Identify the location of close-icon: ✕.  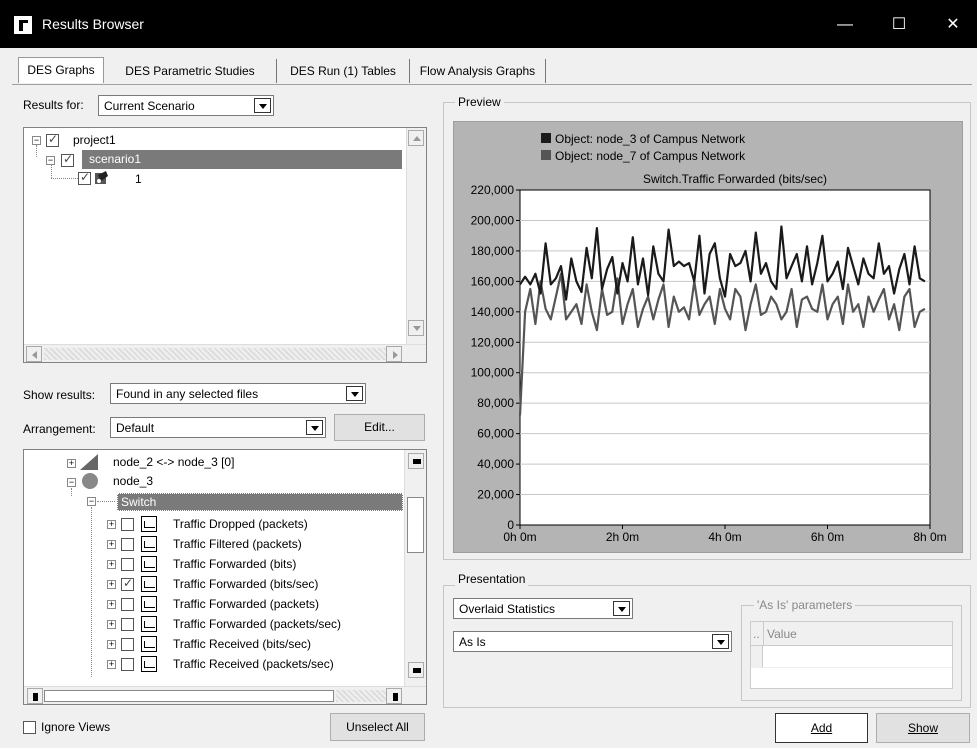
(953, 25).